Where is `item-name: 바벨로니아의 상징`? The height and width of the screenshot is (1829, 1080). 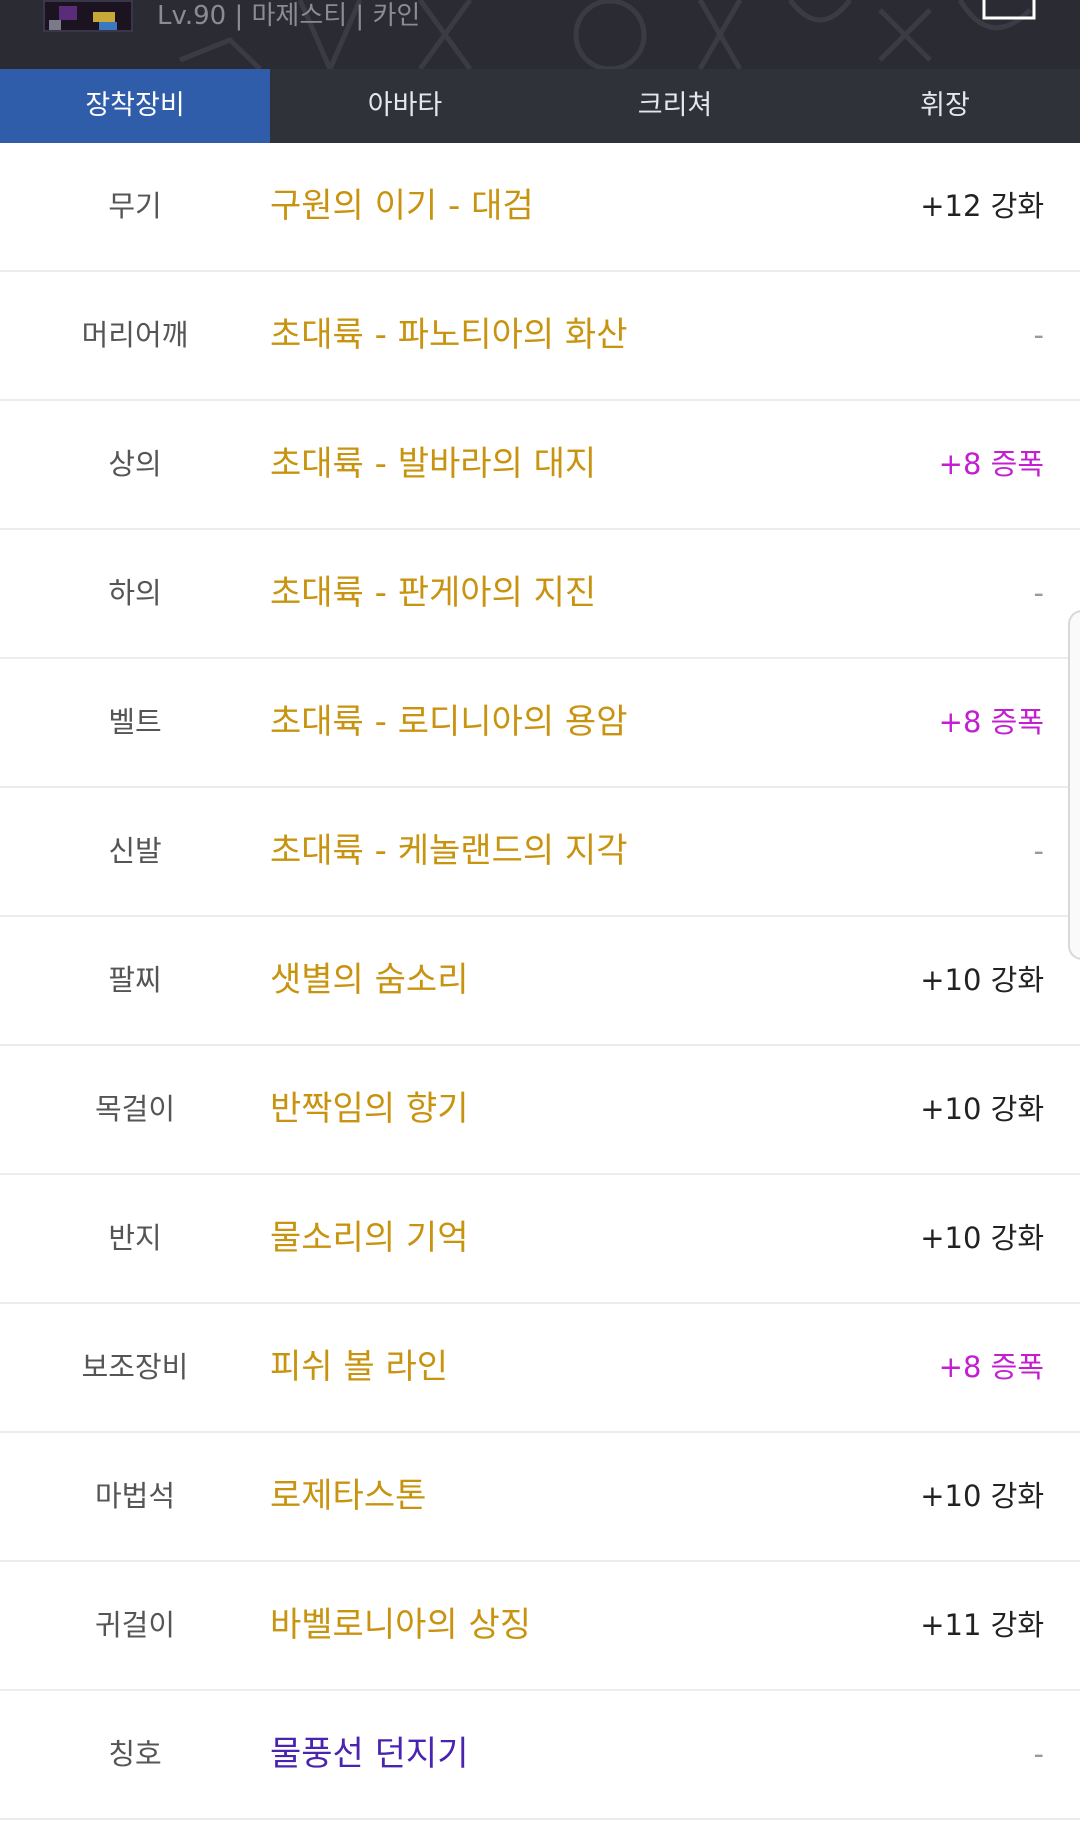
item-name: 바벨로니아의 상징 is located at coordinates (400, 1625).